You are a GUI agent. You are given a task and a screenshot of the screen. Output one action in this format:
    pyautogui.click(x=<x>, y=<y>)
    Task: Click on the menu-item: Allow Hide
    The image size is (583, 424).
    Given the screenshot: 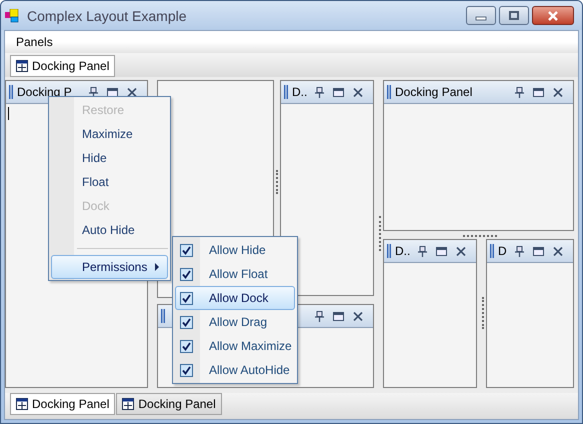 What is the action you would take?
    pyautogui.click(x=235, y=250)
    